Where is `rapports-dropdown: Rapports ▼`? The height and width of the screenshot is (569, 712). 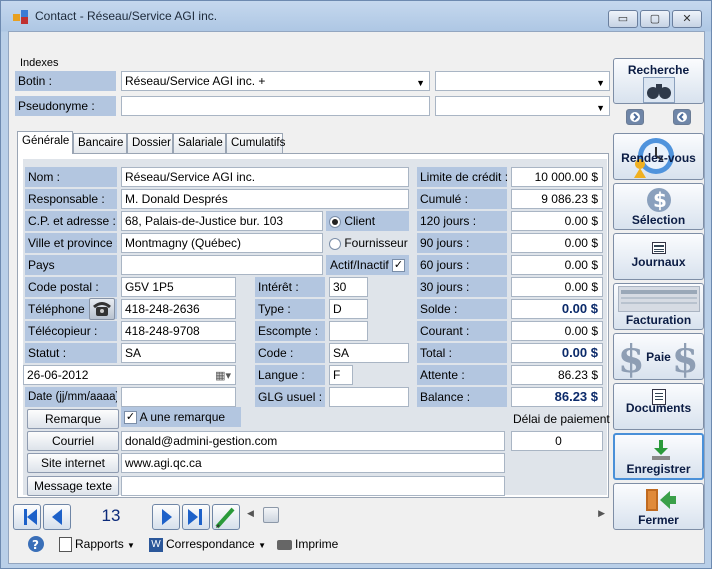 rapports-dropdown: Rapports ▼ is located at coordinates (97, 544).